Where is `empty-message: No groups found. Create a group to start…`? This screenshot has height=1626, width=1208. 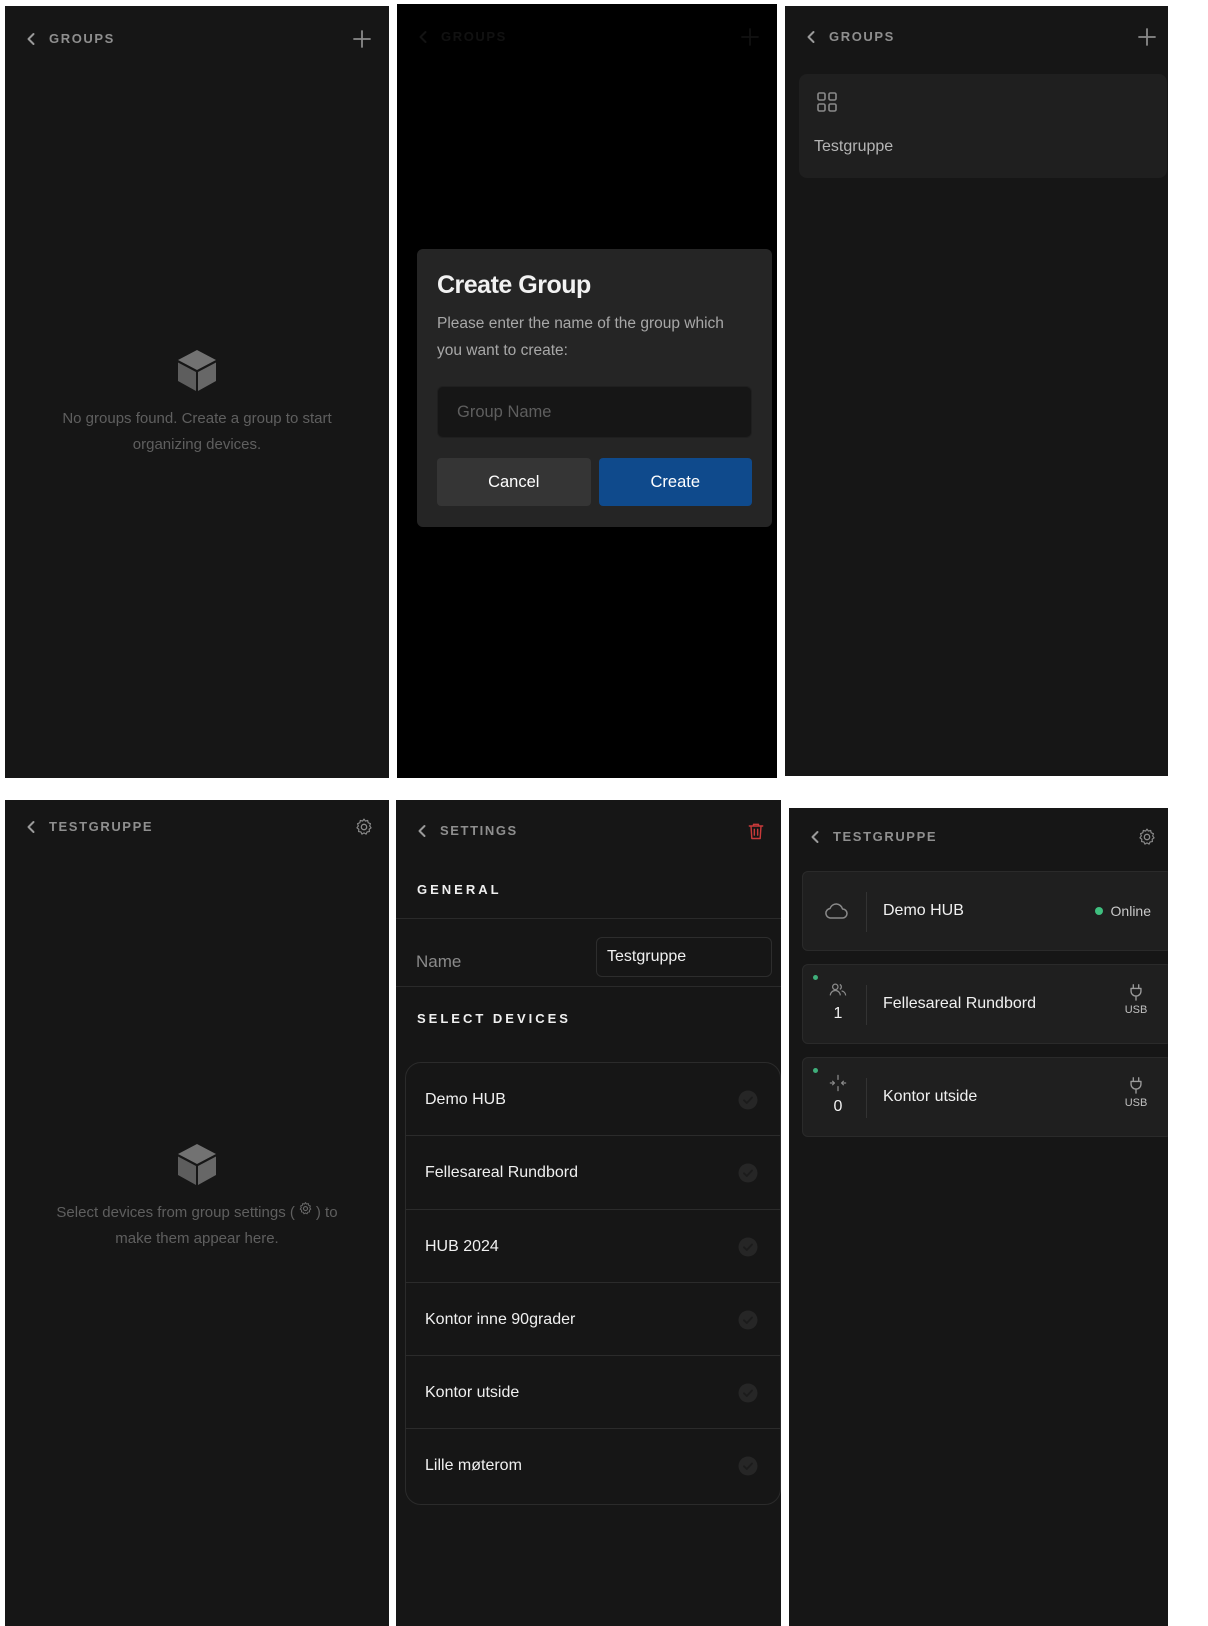
empty-message: No groups found. Create a group to start… is located at coordinates (197, 431).